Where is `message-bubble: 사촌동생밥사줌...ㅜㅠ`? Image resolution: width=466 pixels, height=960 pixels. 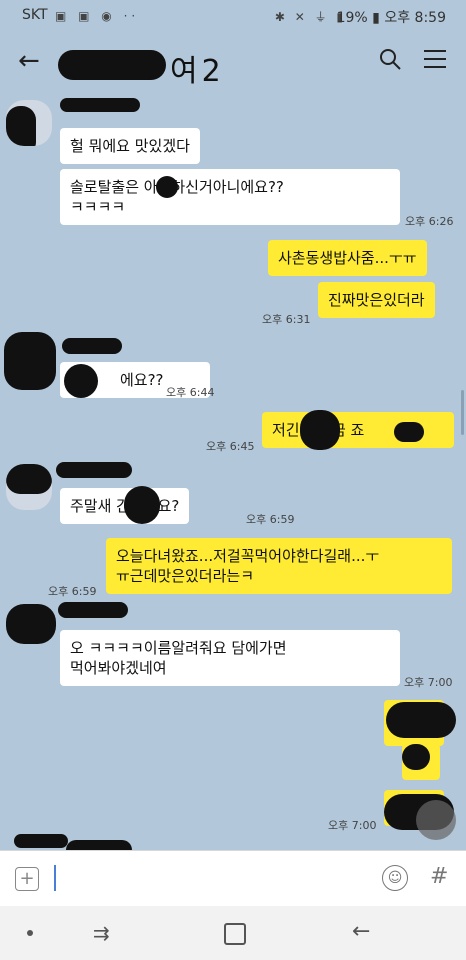 message-bubble: 사촌동생밥사줌...ㅜㅠ is located at coordinates (347, 258).